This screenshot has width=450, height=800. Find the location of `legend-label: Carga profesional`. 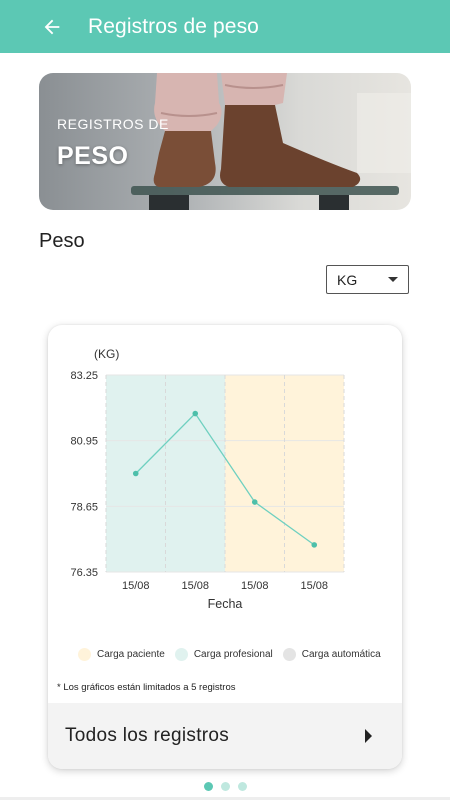

legend-label: Carga profesional is located at coordinates (233, 654).